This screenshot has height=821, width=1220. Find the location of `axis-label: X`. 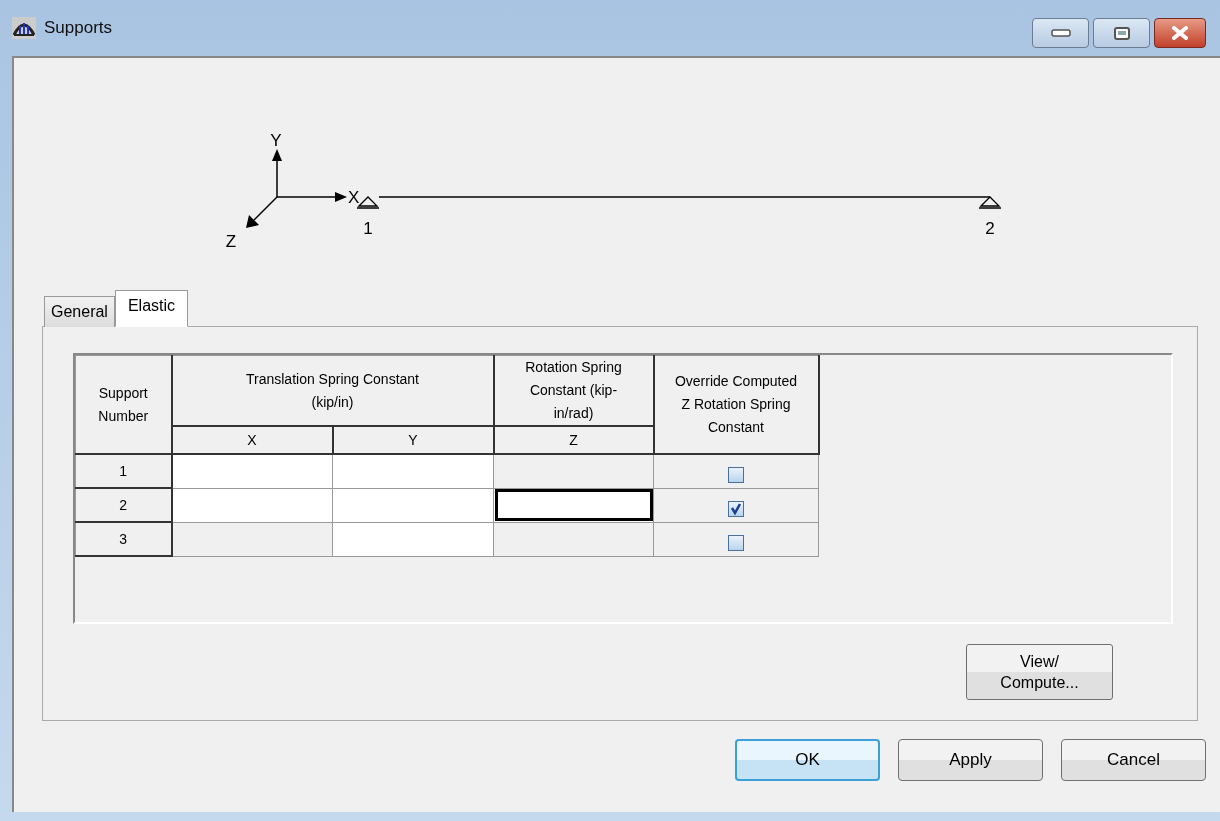

axis-label: X is located at coordinates (354, 197).